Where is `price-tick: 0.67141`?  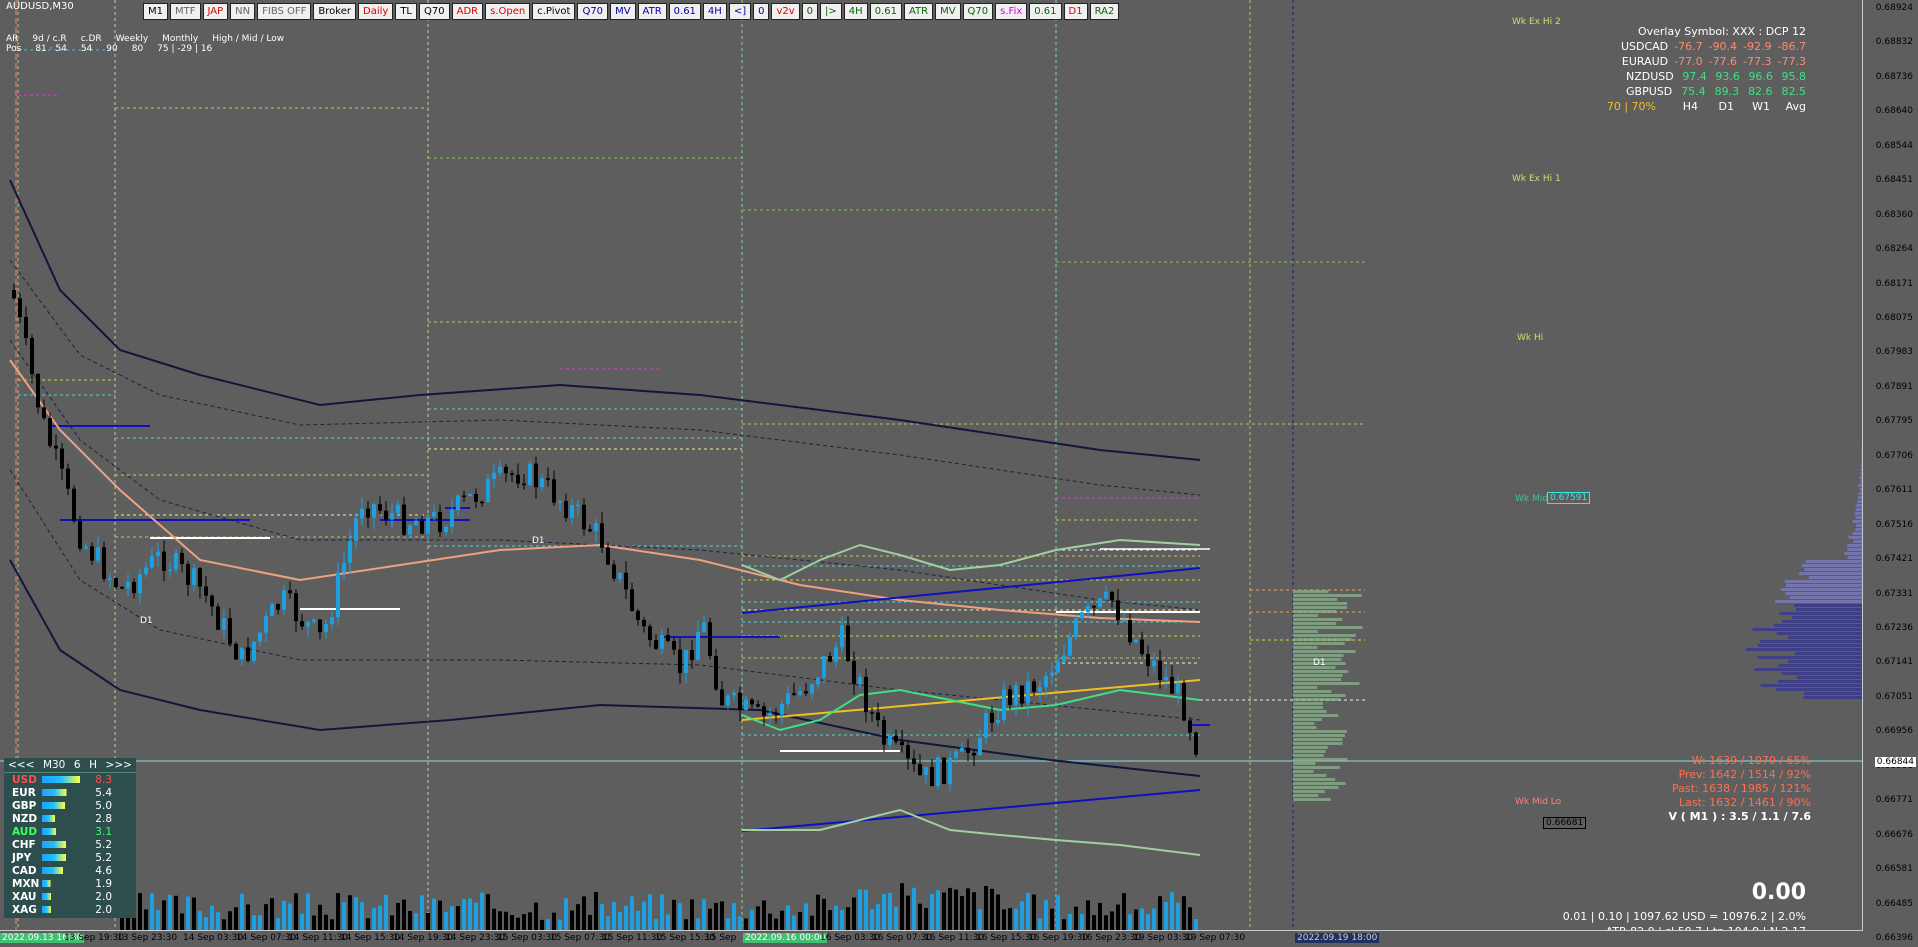
price-tick: 0.67141 is located at coordinates (1894, 662).